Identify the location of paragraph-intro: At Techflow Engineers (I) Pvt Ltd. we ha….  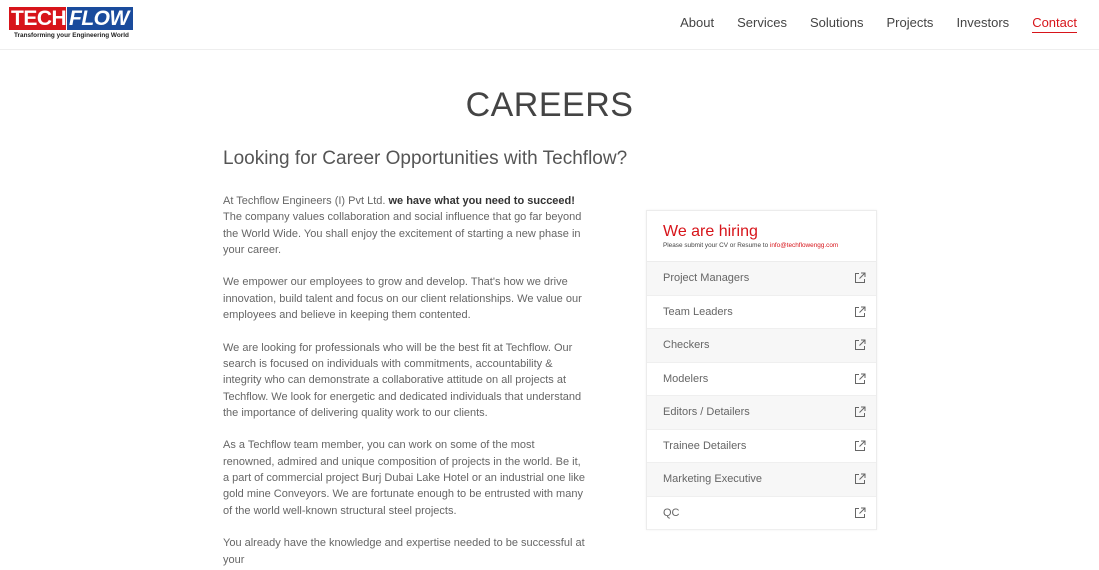
(404, 225).